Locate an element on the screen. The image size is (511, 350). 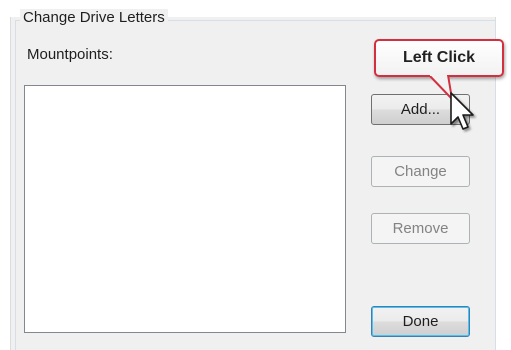
groupbox-title: Change Drive Letters is located at coordinates (94, 18).